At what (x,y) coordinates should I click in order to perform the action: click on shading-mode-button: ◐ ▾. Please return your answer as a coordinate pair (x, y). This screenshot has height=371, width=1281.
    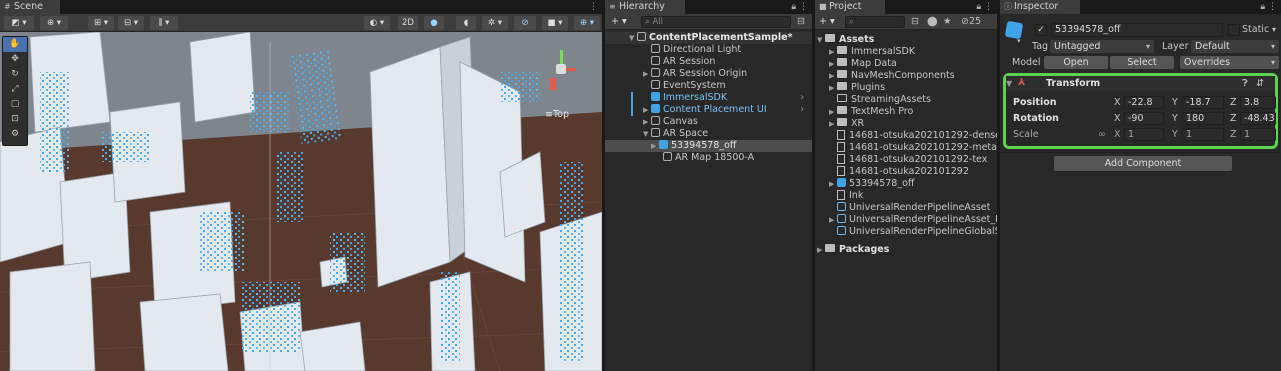
    Looking at the image, I should click on (377, 23).